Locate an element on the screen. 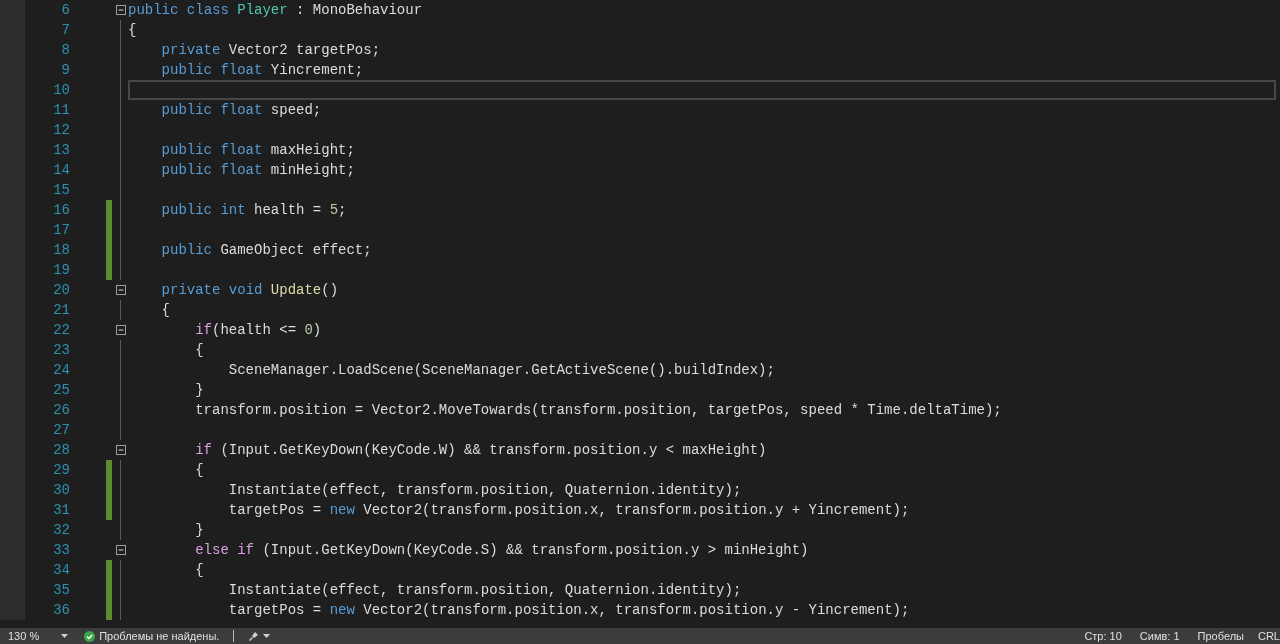 This screenshot has width=1280, height=644. code-line: public GameObject effect; is located at coordinates (266, 250).